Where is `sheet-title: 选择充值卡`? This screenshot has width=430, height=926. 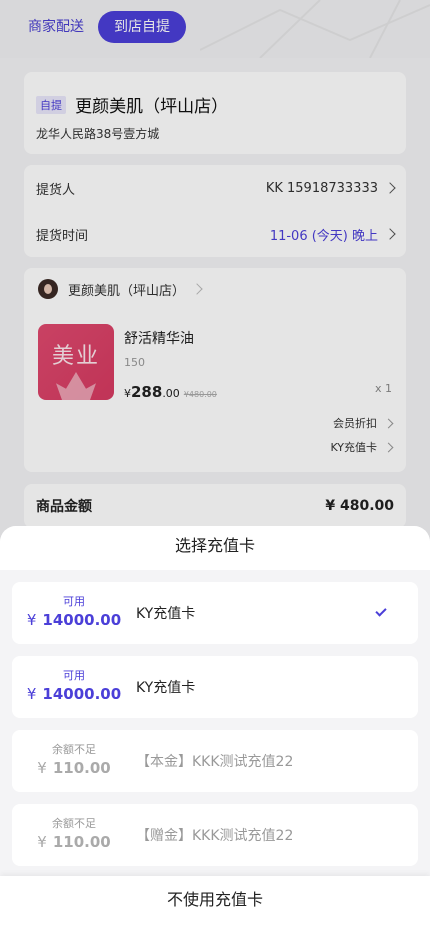 sheet-title: 选择充值卡 is located at coordinates (215, 548).